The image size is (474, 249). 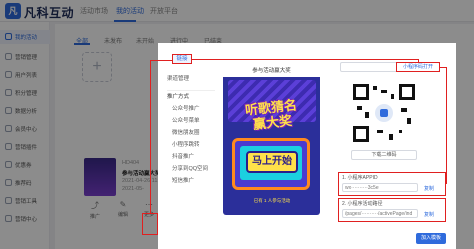 I want to click on menu-promotion-methods: 推广方式, so click(x=178, y=97).